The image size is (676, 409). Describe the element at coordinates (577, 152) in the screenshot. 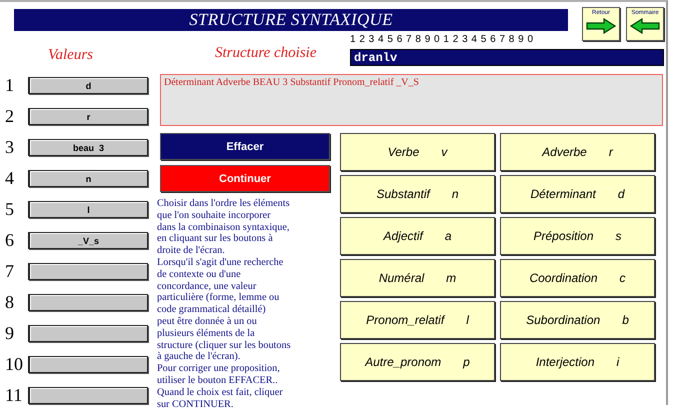

I see `category-button: Adverbe r` at that location.